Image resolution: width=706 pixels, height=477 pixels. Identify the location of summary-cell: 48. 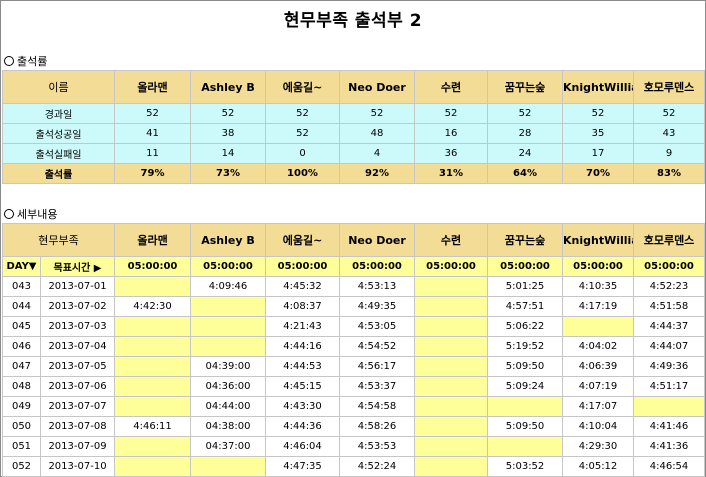
(377, 133).